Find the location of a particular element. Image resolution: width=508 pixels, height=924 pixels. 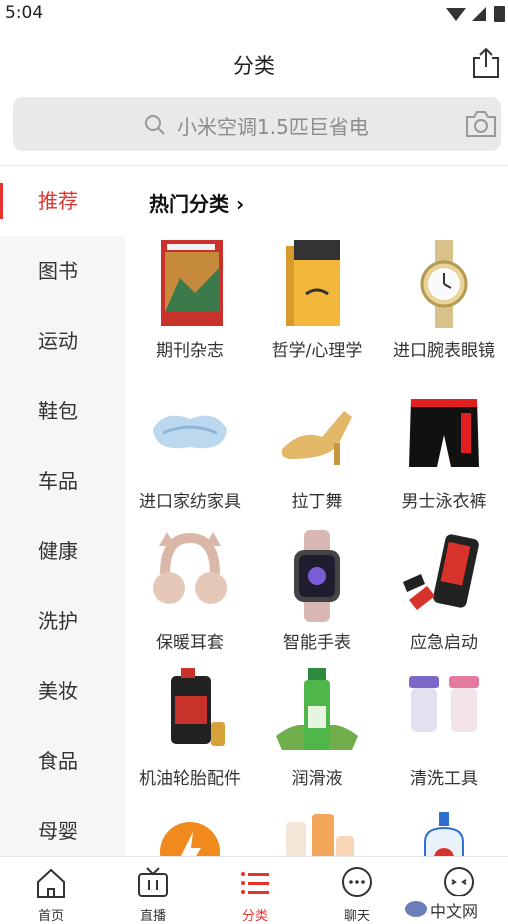

tv-icon is located at coordinates (153, 885).